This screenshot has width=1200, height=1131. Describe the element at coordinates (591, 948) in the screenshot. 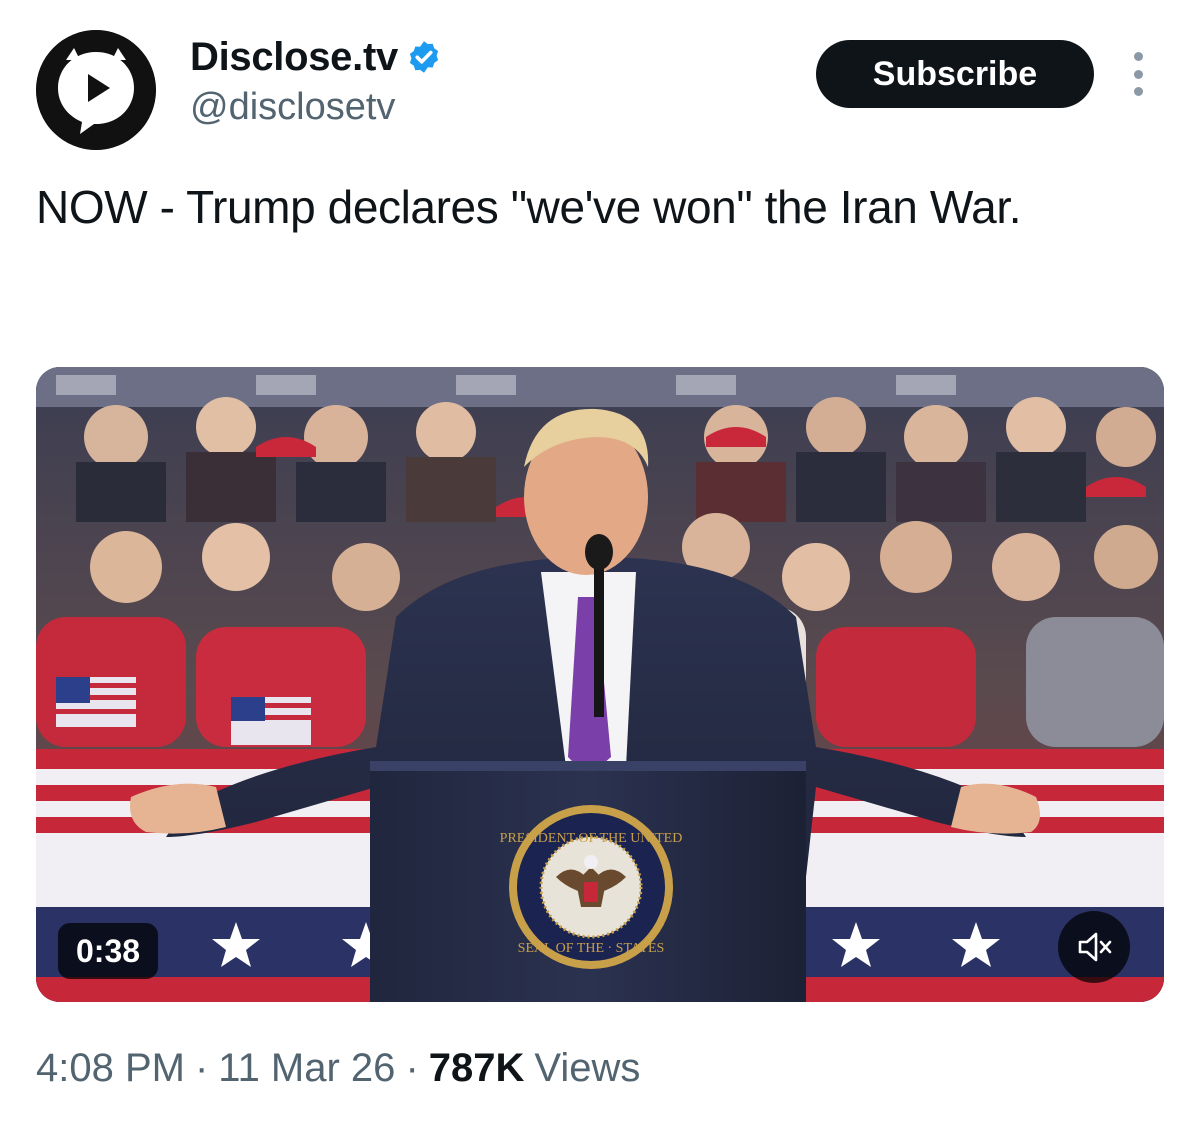

I see `svg-text: SEAL OF THE · STATES` at that location.